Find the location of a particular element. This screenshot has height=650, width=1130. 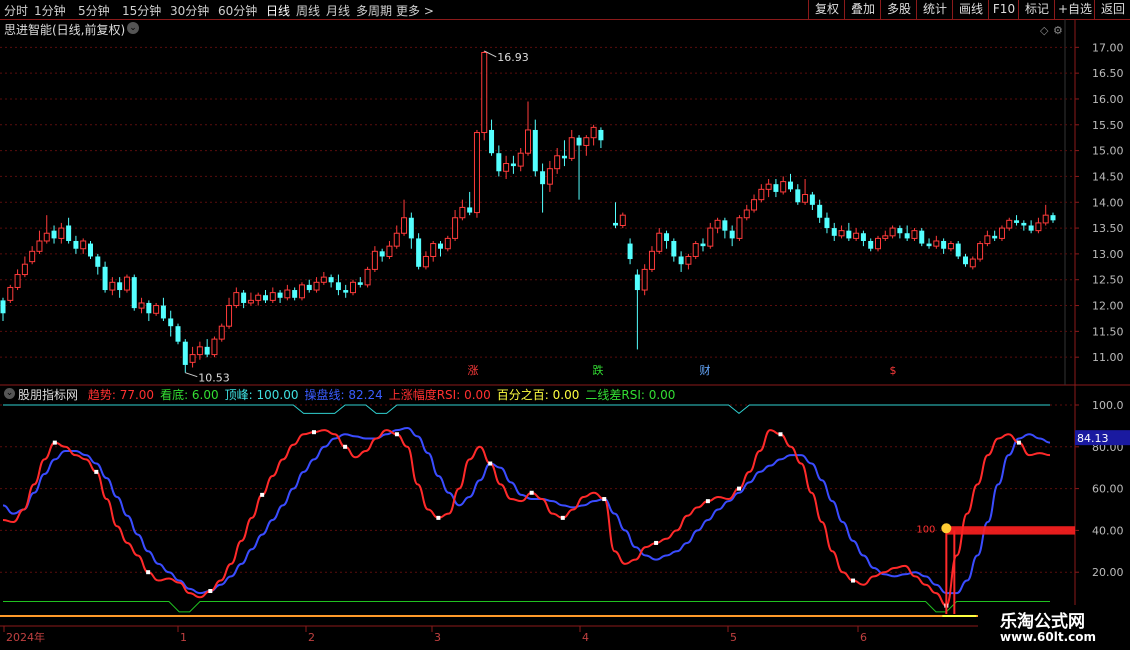

low-price-label: 10.53 is located at coordinates (214, 378).